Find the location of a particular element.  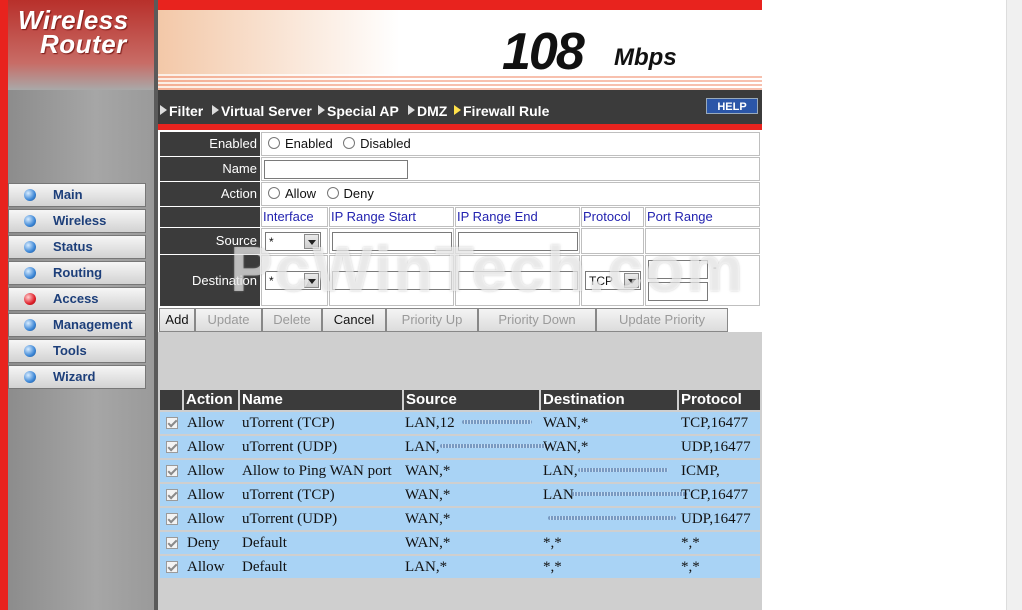

tab-label: DMZ is located at coordinates (432, 111).